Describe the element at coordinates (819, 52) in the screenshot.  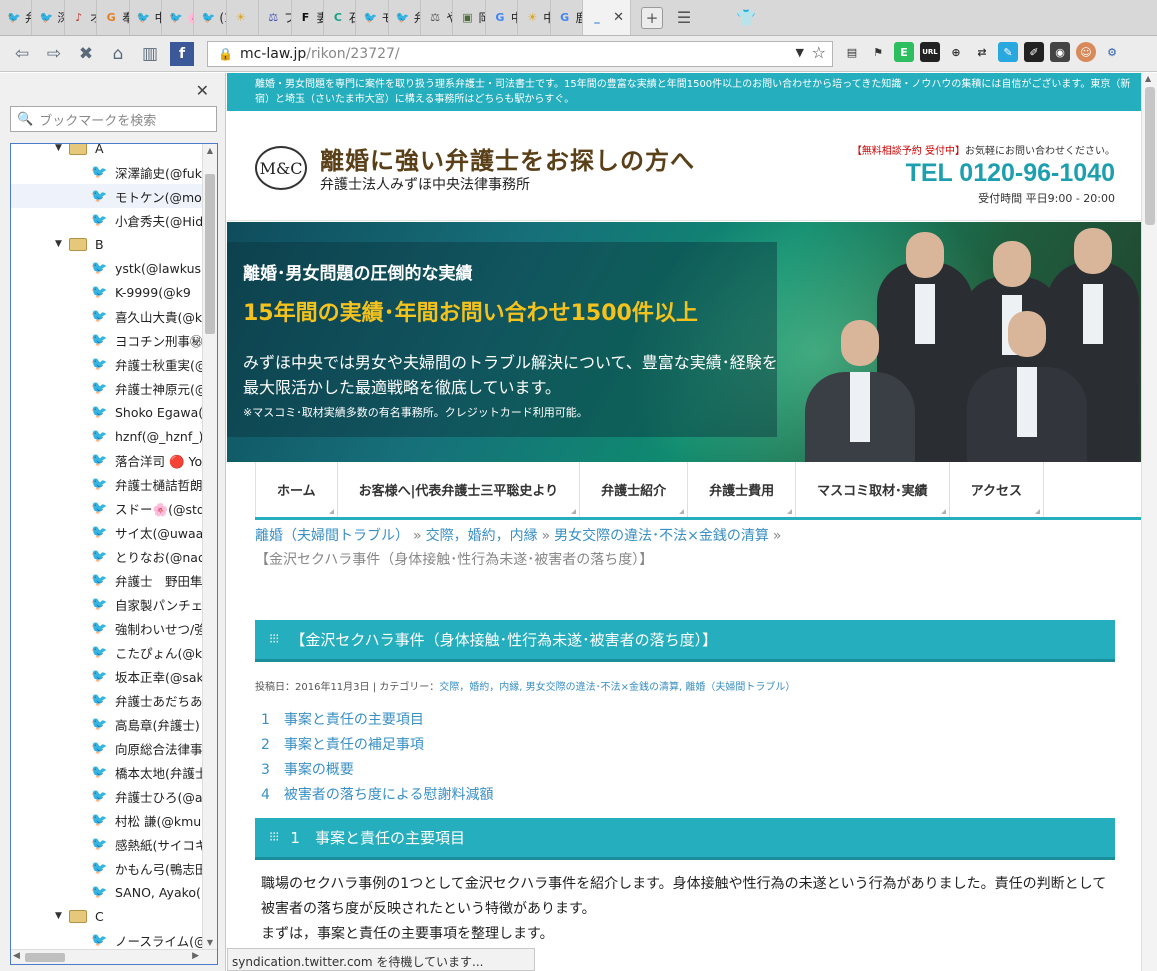
I see `bookmark-star-icon: ☆` at that location.